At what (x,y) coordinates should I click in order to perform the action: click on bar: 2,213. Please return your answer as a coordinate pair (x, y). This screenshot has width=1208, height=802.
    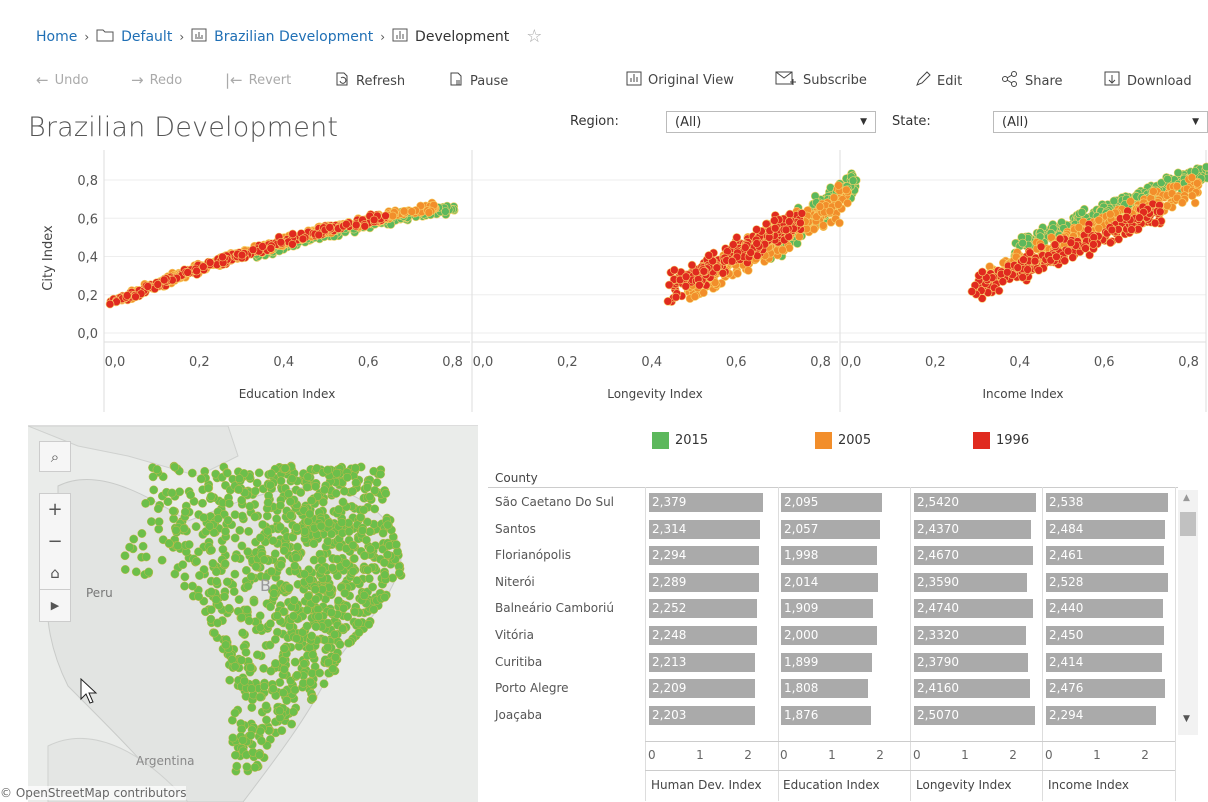
    Looking at the image, I should click on (702, 662).